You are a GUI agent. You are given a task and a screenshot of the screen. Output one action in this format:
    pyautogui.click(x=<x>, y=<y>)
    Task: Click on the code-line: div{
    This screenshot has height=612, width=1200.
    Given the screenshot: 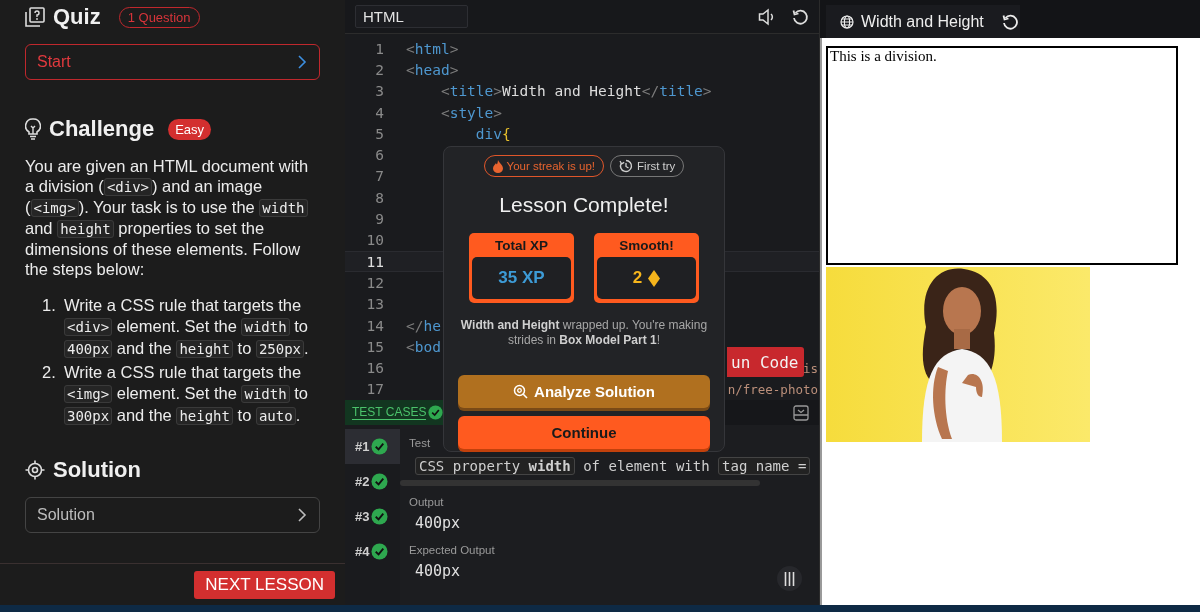 What is the action you would take?
    pyautogui.click(x=492, y=133)
    